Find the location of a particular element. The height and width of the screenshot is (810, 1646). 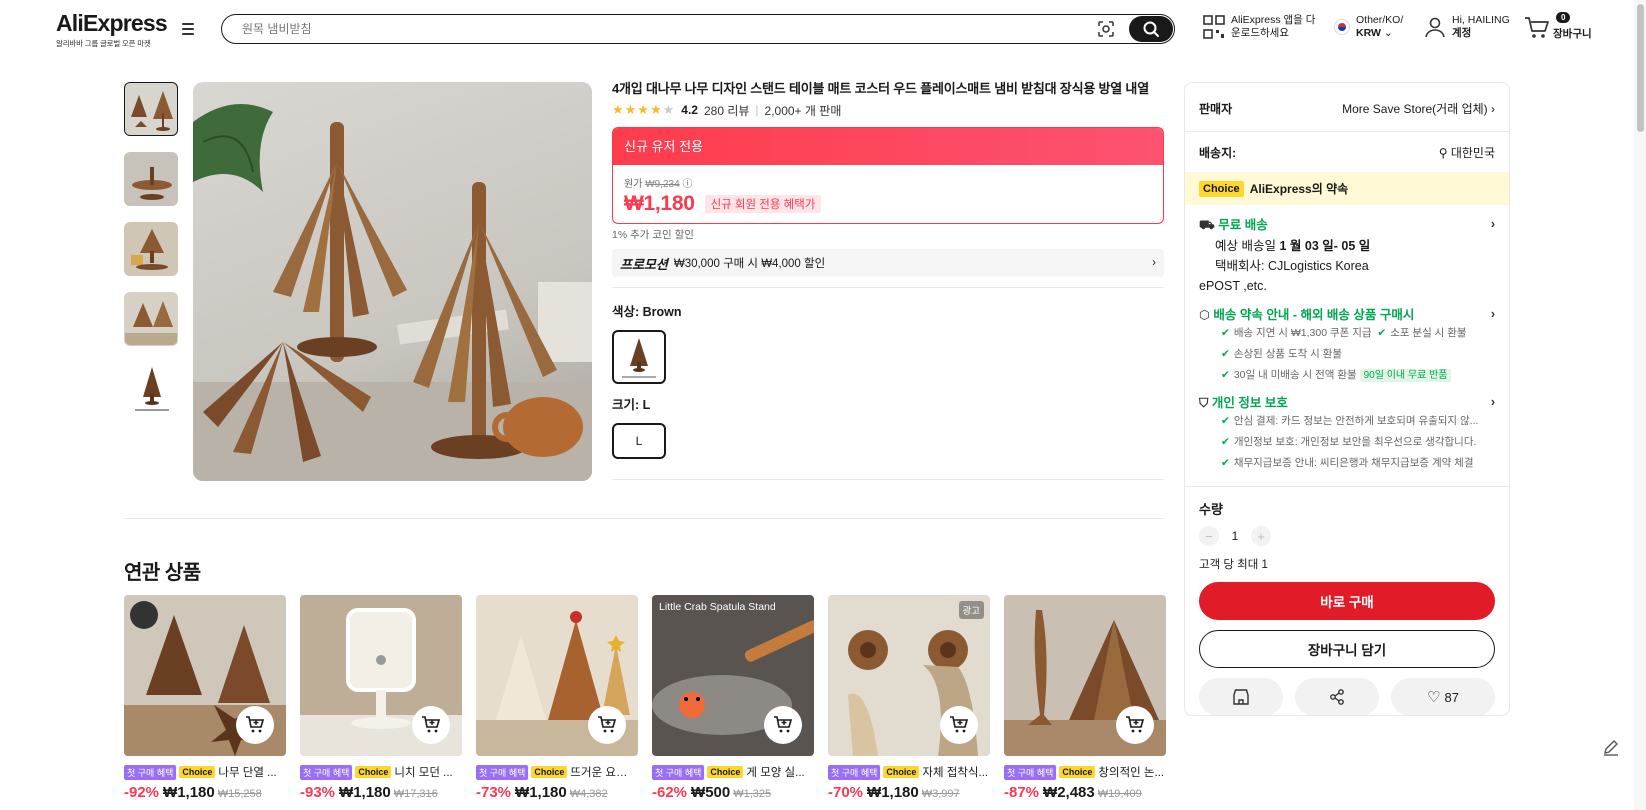

quantity-stepper: − 1 + is located at coordinates (1347, 536).